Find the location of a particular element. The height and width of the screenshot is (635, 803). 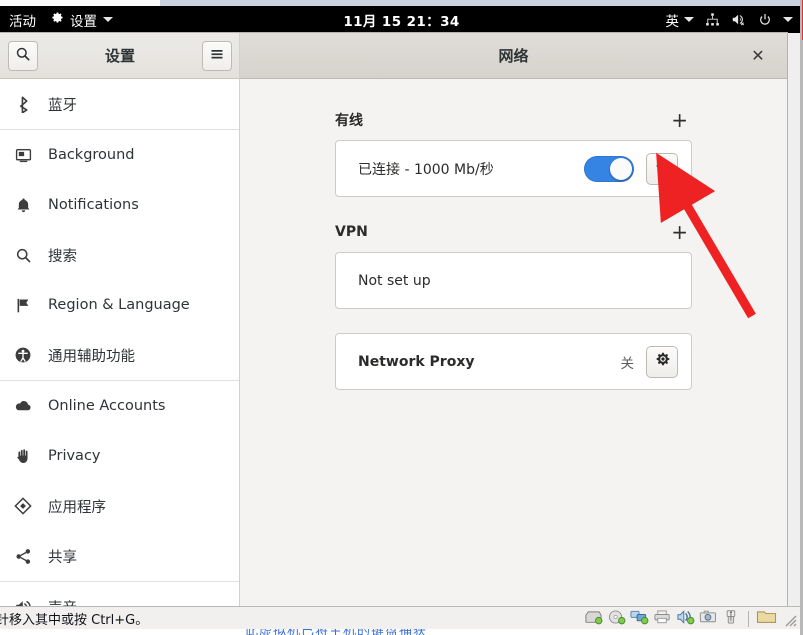

sidebar-item-label: 声音 is located at coordinates (62, 602).